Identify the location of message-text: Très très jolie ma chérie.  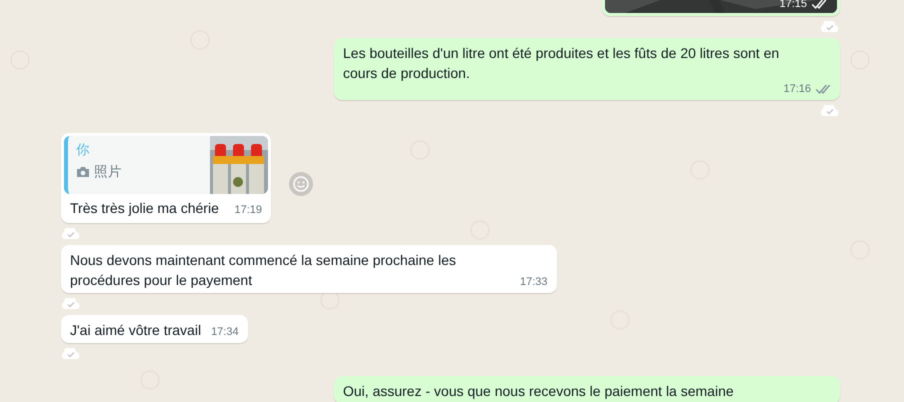
(144, 208).